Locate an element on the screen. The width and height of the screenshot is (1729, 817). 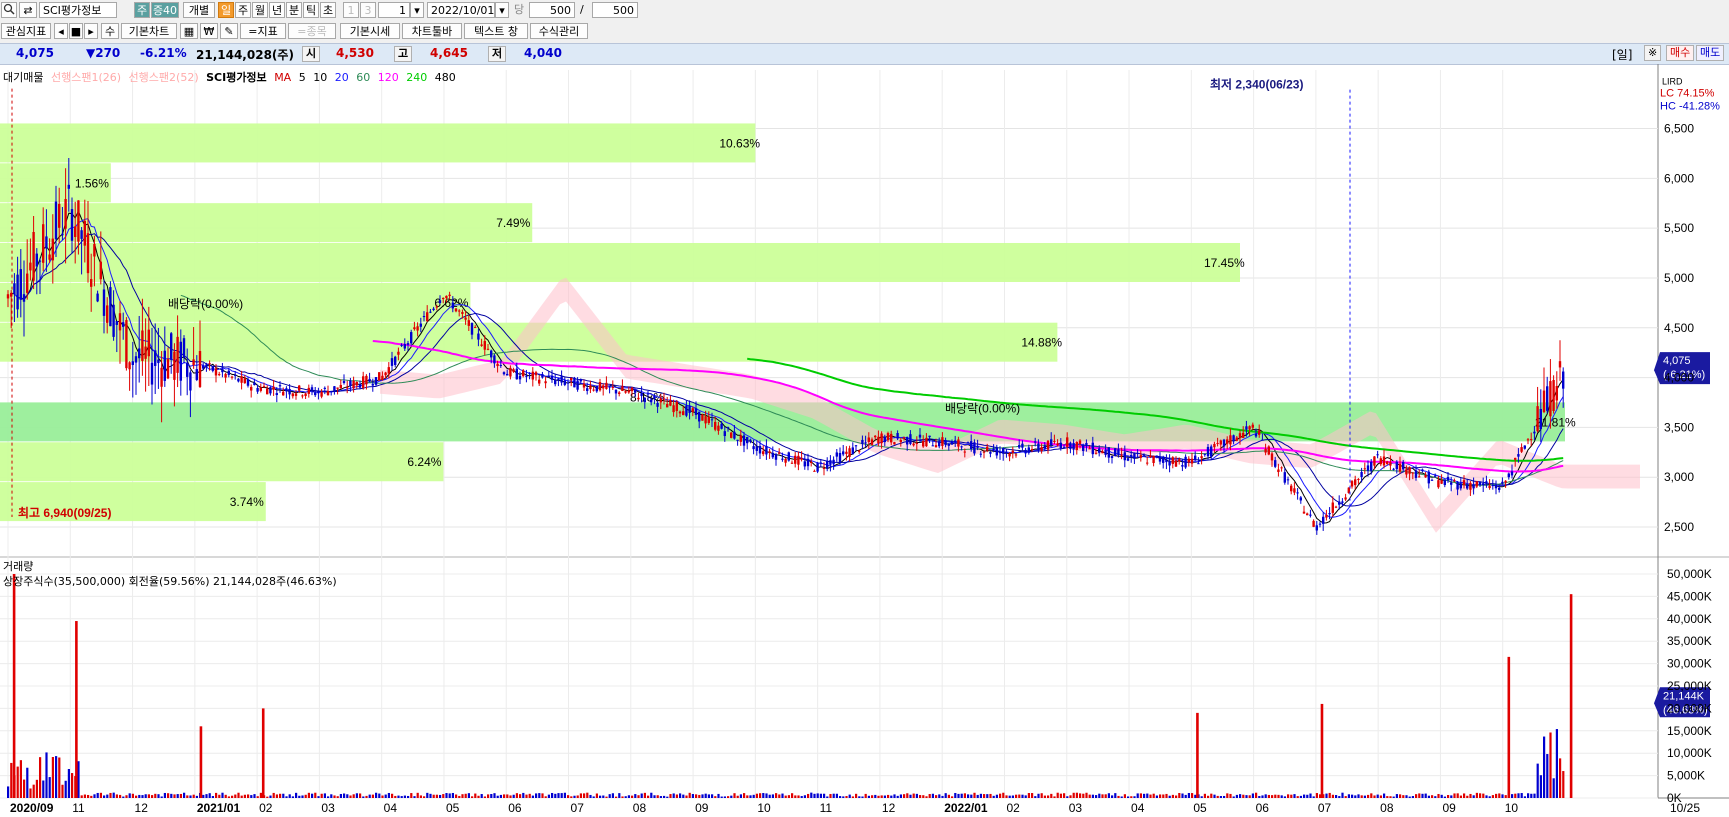
daegi-legend: 대기매물 is located at coordinates (23, 77).